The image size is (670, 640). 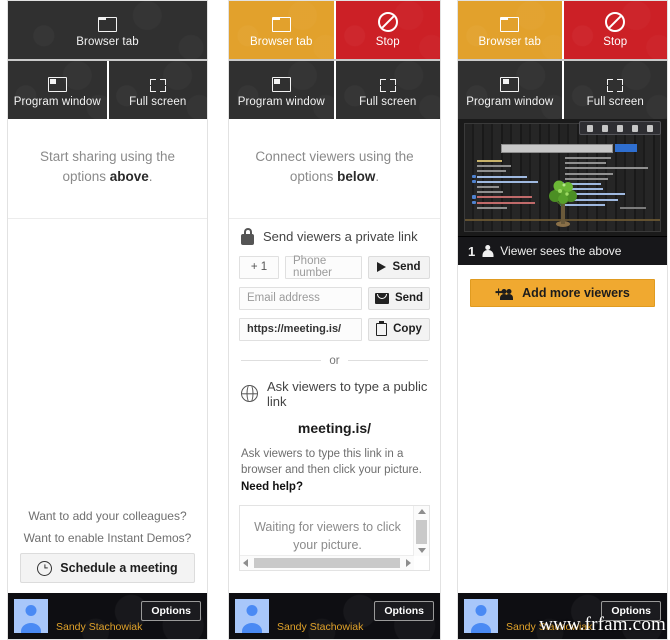 I want to click on scroll-right-arrow-icon, so click(x=408, y=562).